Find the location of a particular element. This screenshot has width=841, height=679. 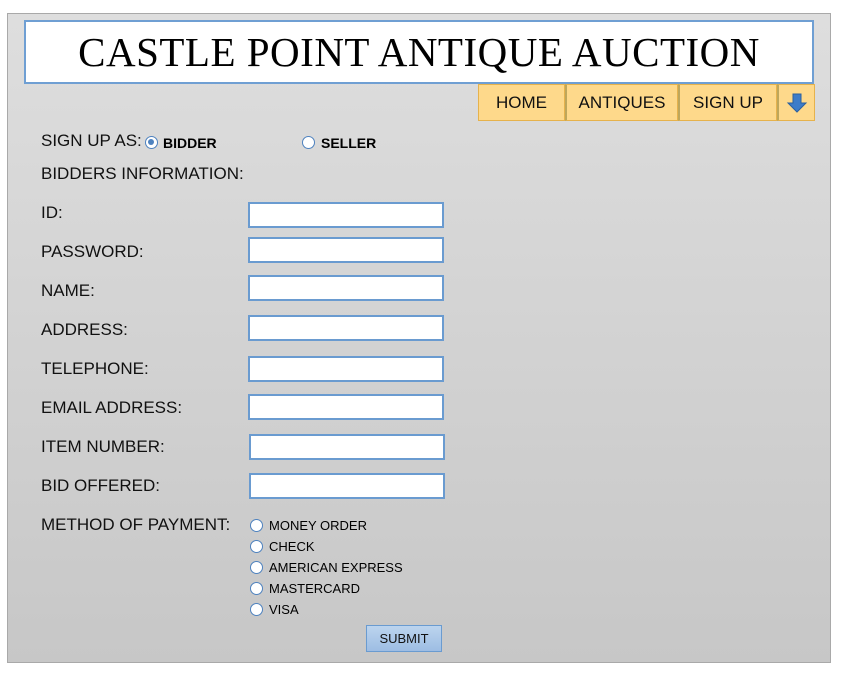

header-banner: CASTLE POINT ANTIQUE AUCTION is located at coordinates (419, 52).